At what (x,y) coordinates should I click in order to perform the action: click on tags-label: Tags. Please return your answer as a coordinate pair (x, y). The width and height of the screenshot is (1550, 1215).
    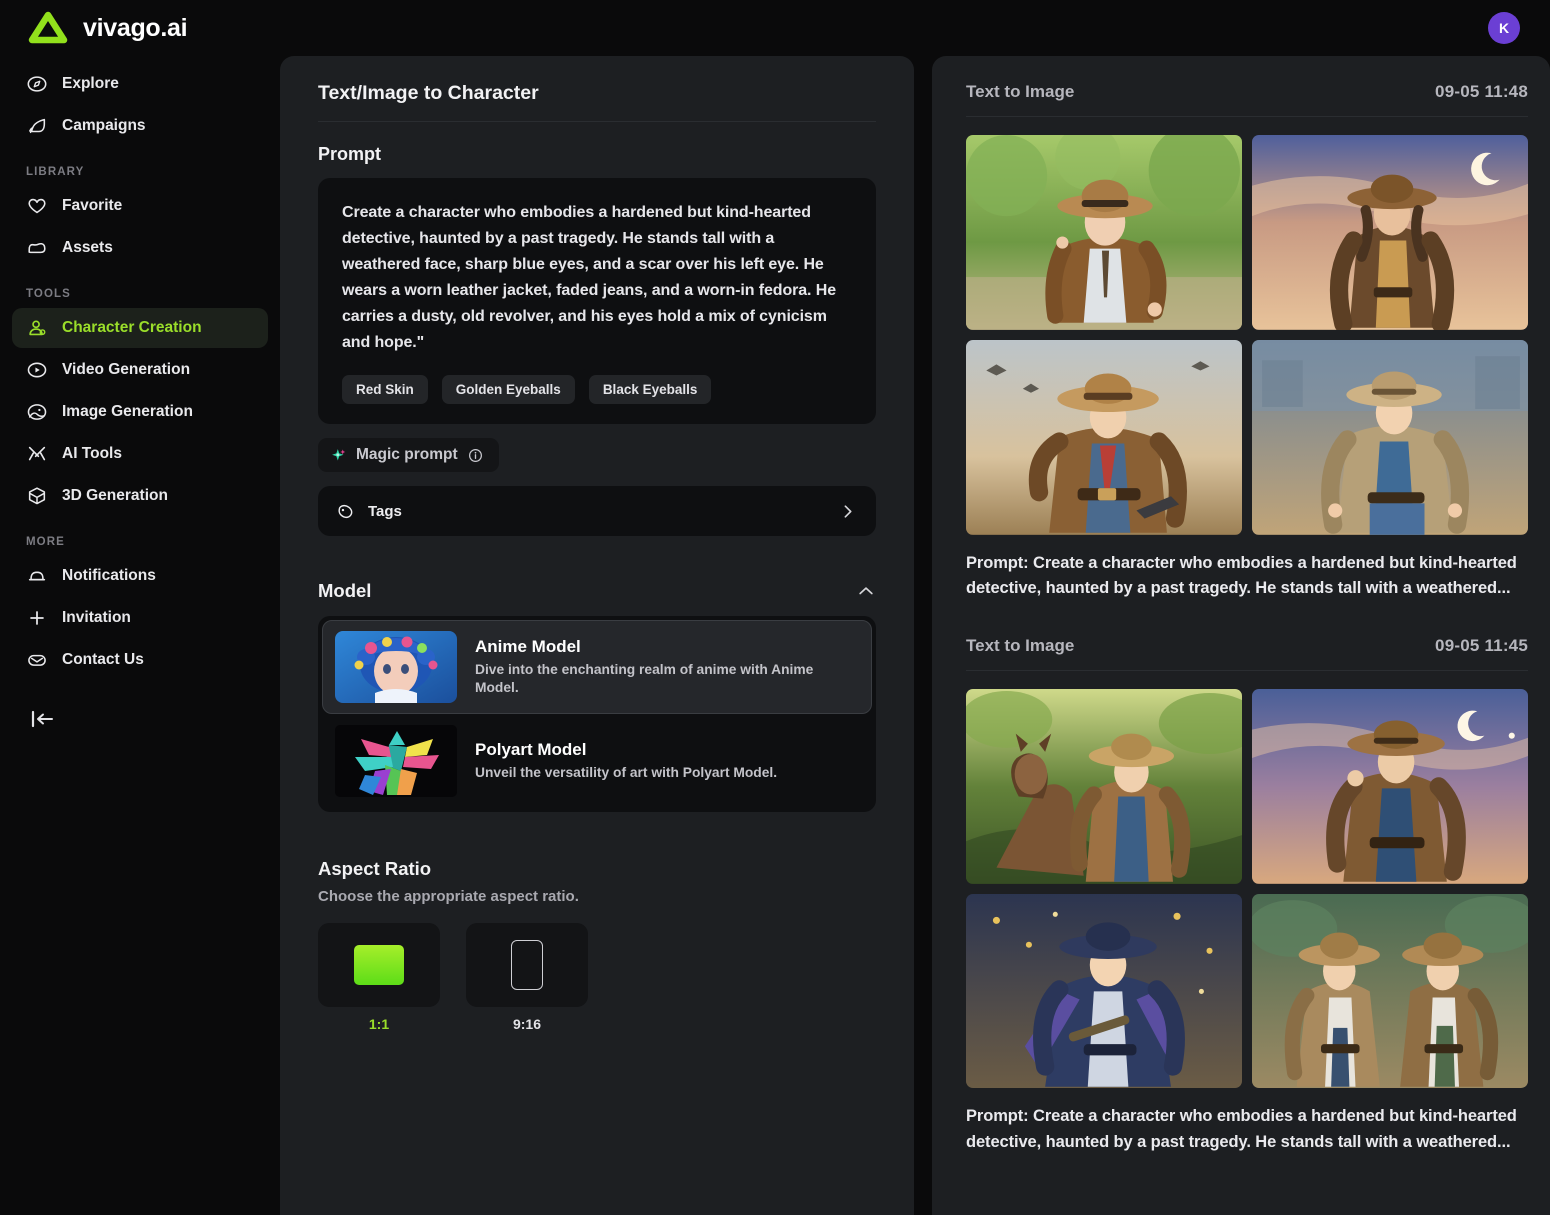
    Looking at the image, I should click on (385, 511).